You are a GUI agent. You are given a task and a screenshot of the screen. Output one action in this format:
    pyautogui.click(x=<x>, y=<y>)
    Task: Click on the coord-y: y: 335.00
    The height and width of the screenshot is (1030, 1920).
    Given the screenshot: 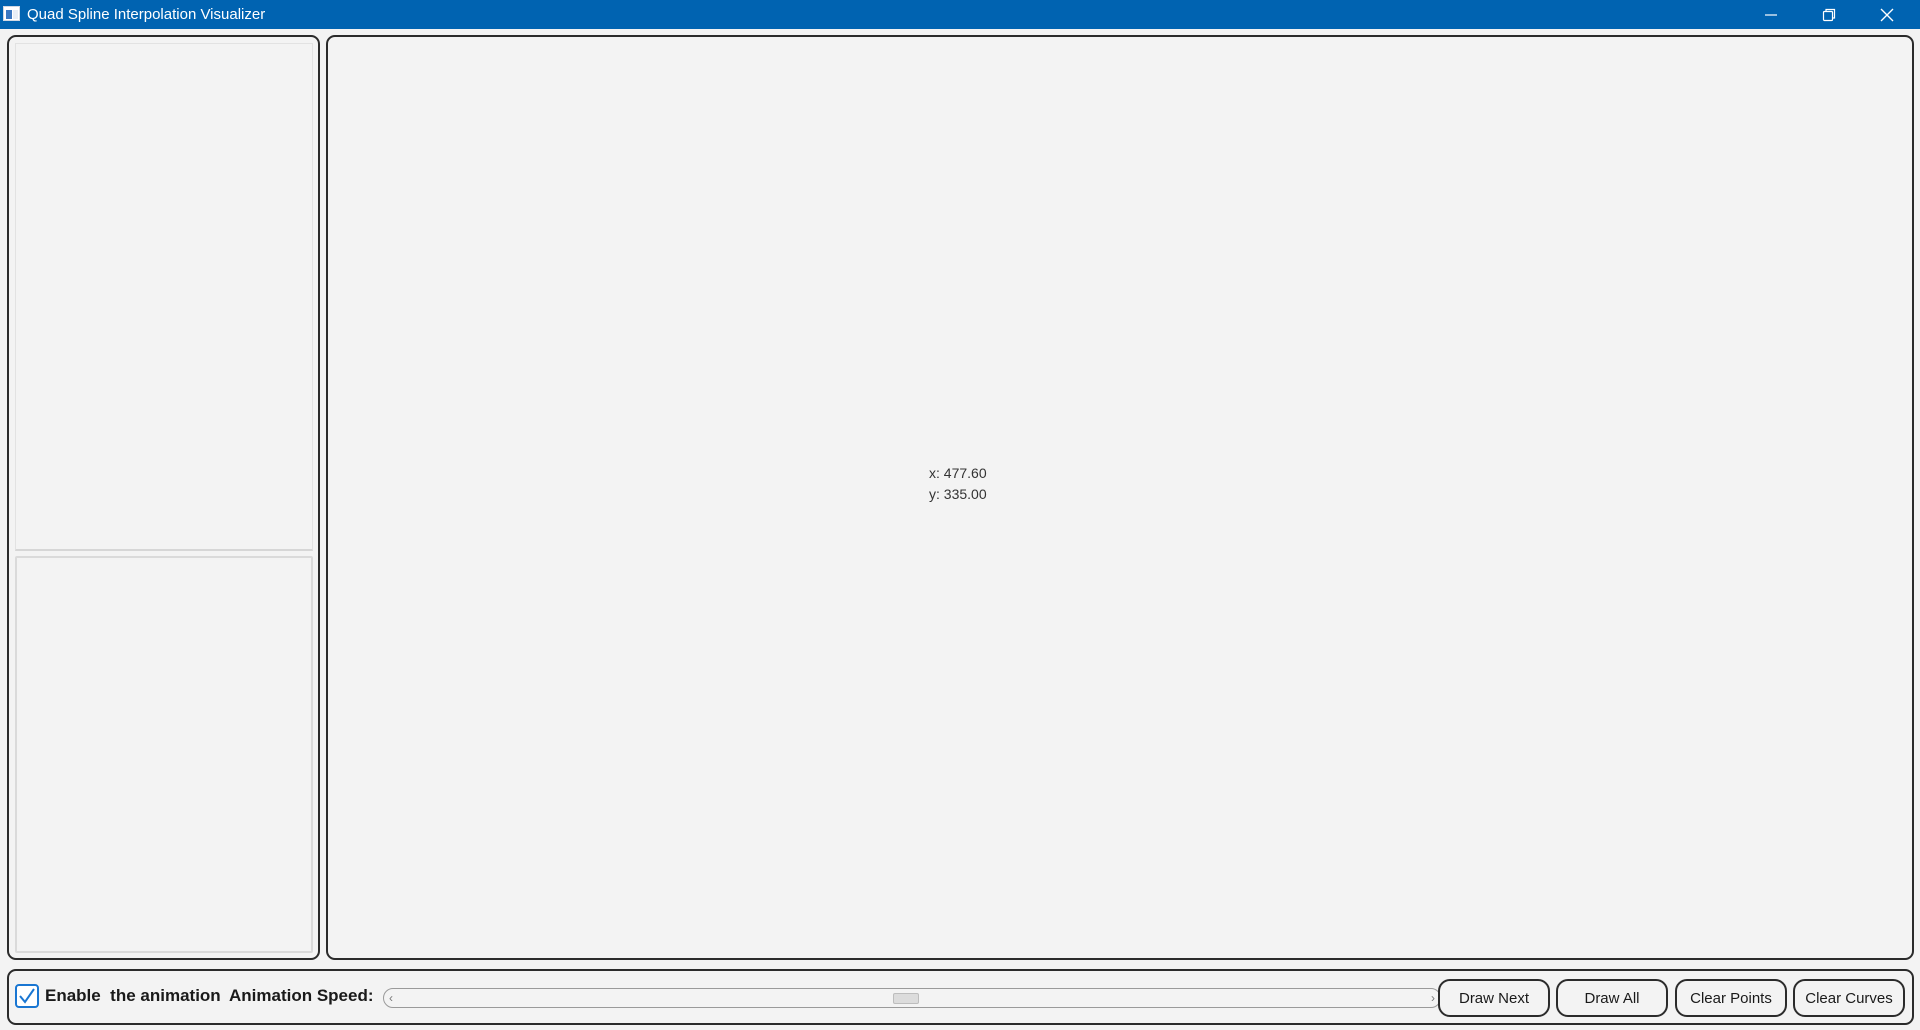 What is the action you would take?
    pyautogui.click(x=958, y=494)
    